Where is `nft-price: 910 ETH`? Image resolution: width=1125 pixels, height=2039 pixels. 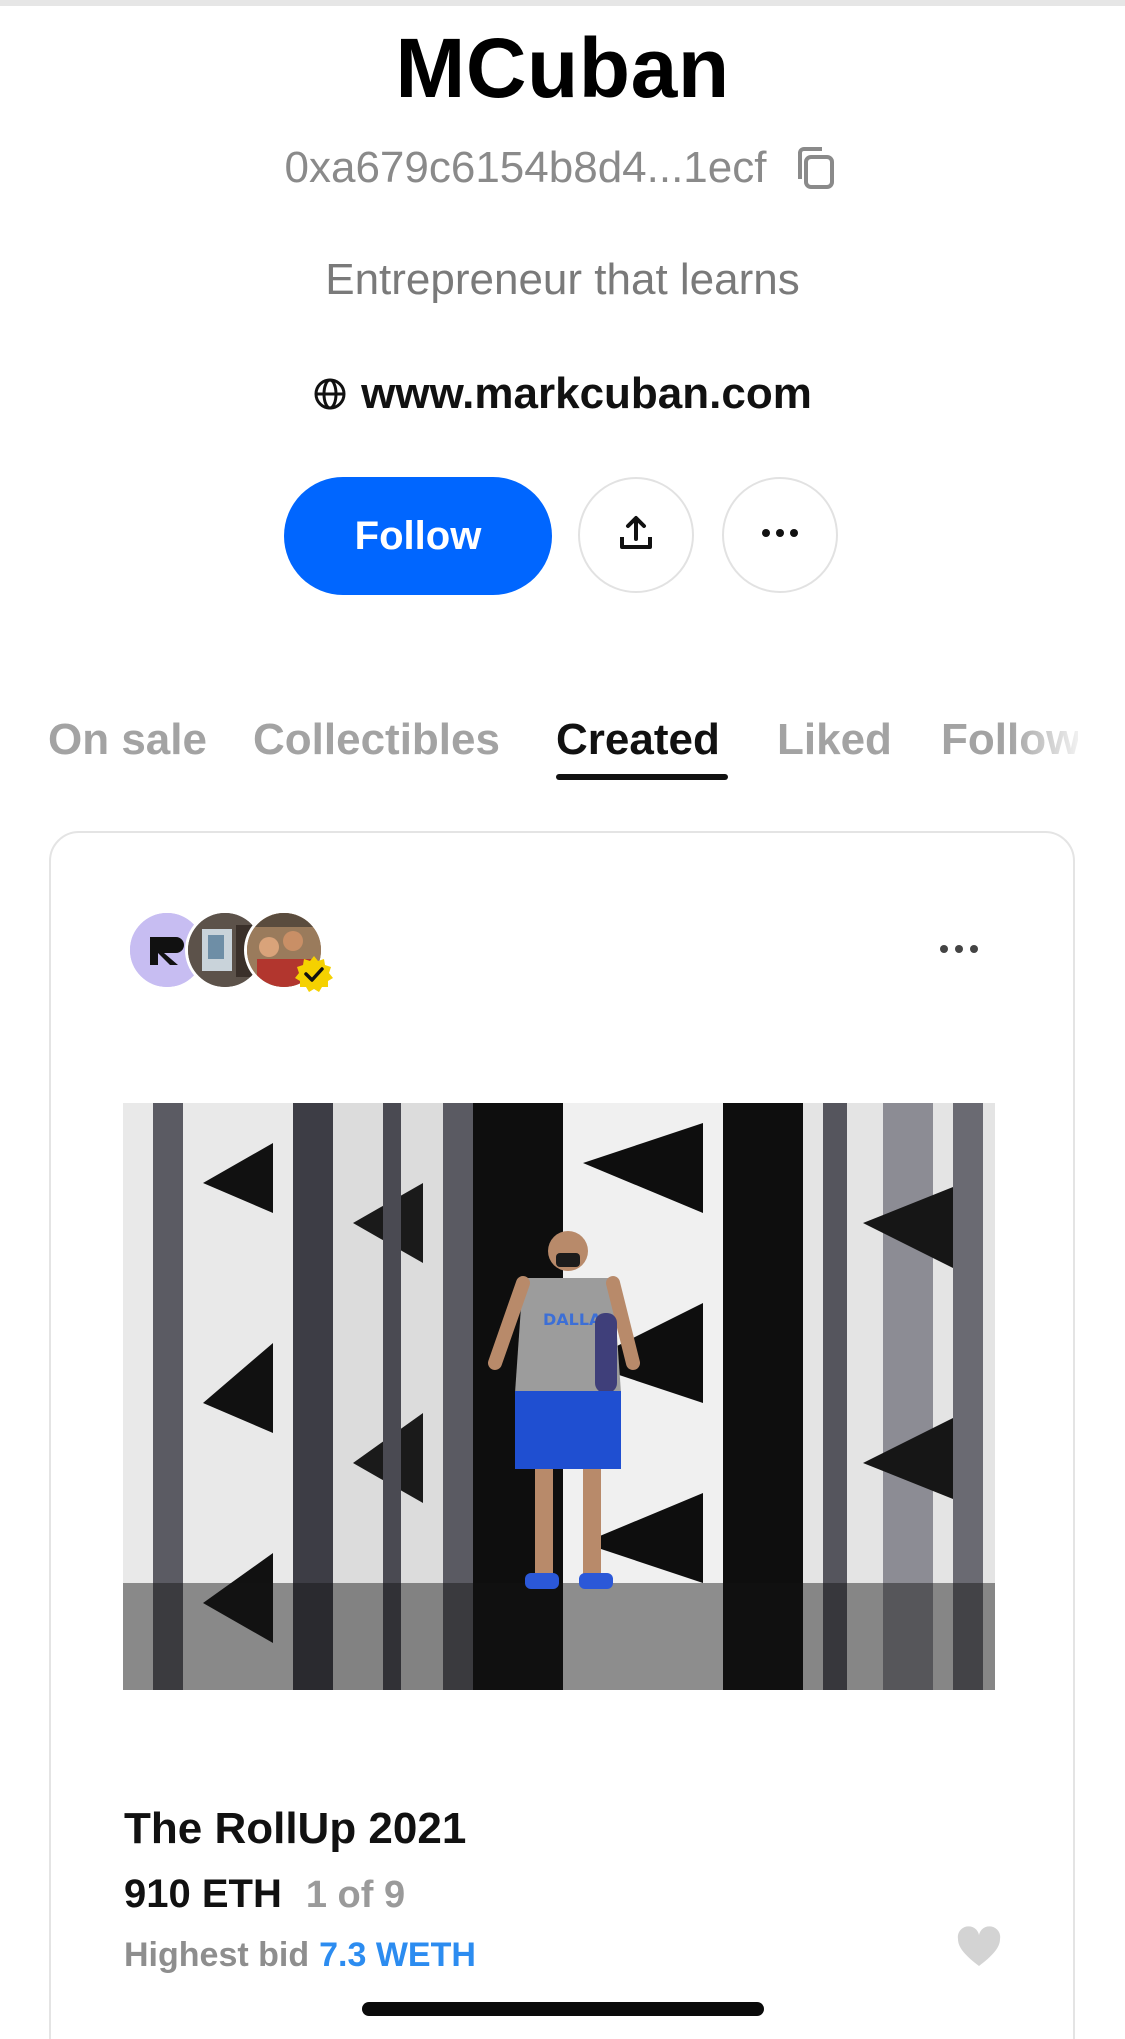
nft-price: 910 ETH is located at coordinates (203, 1894).